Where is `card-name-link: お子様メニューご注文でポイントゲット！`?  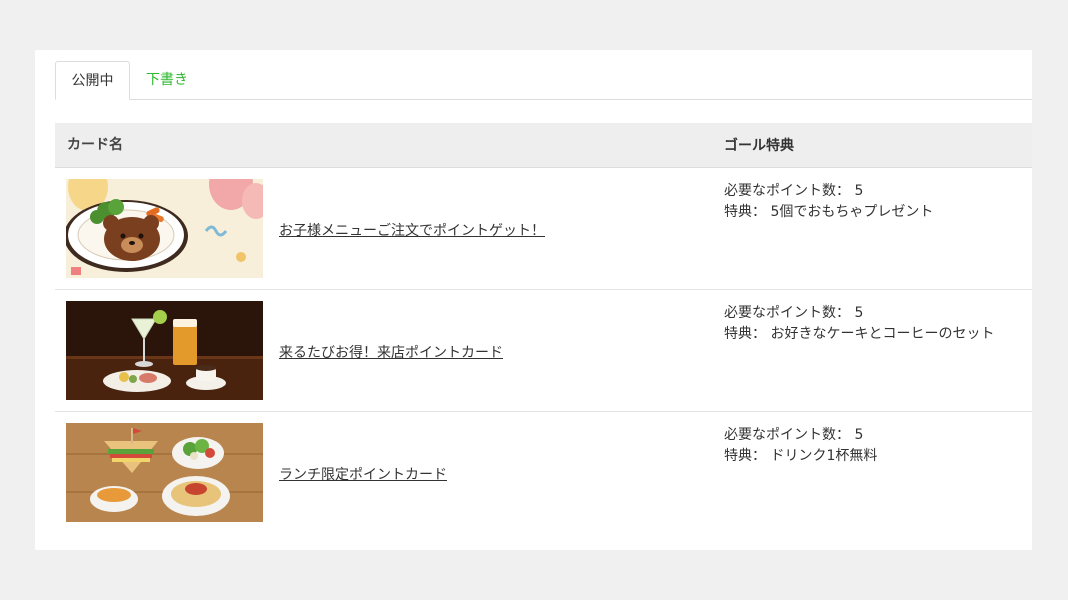 card-name-link: お子様メニューご注文でポイントゲット！ is located at coordinates (412, 230).